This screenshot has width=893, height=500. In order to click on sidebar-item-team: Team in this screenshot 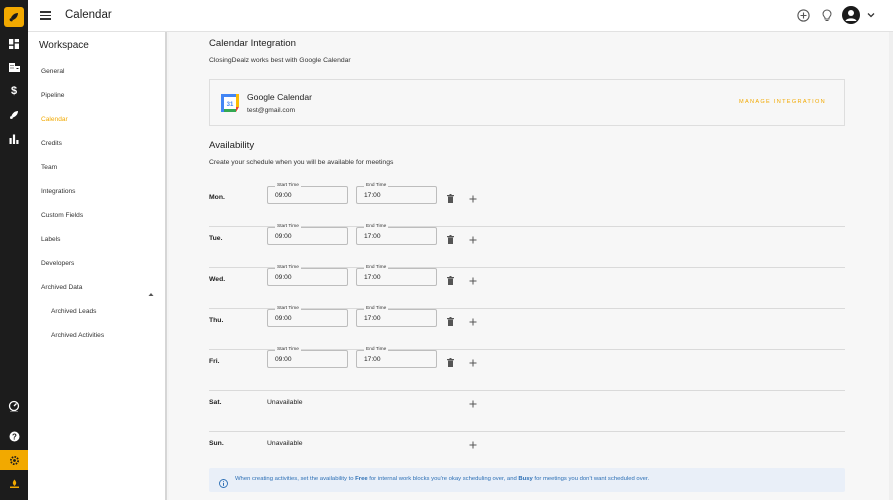, I will do `click(49, 167)`.